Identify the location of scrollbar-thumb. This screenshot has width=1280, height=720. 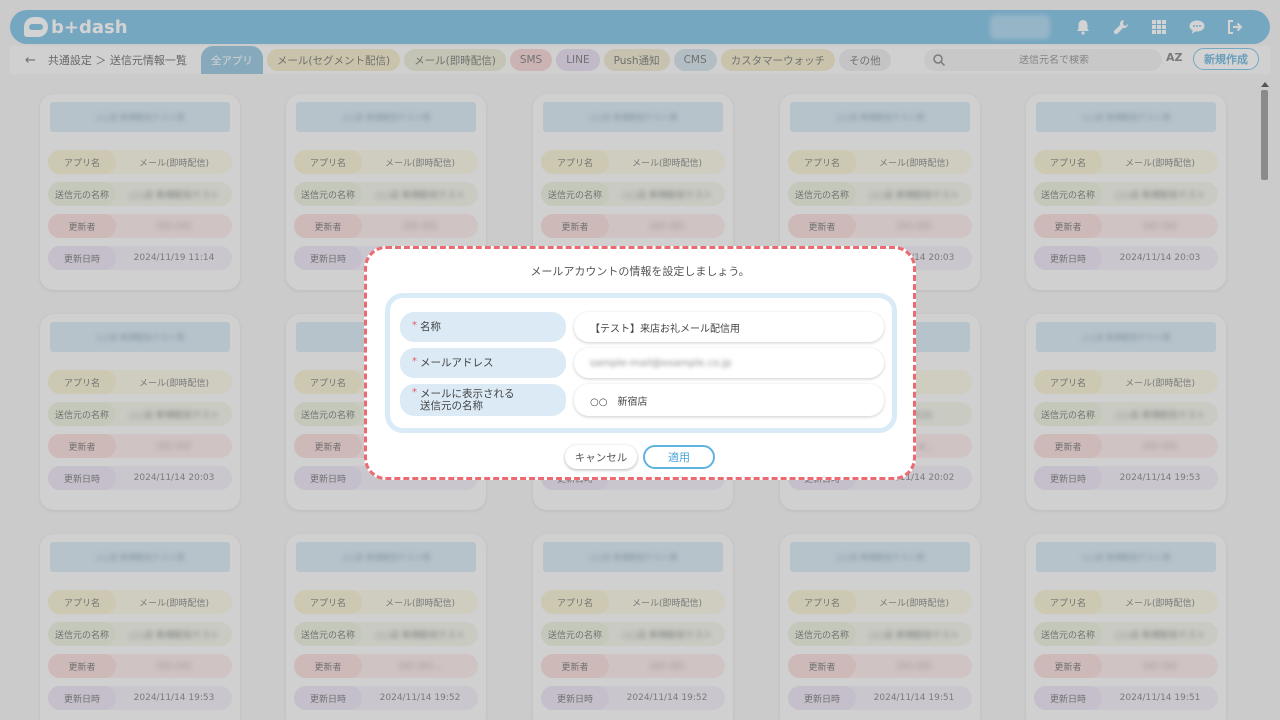
(1264, 135).